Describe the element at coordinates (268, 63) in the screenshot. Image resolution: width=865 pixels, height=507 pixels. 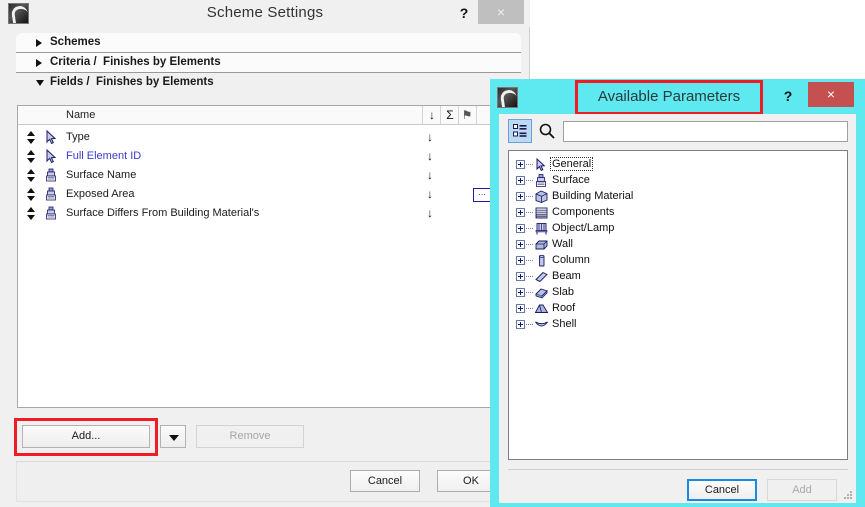
I see `section-header-criteria: Criteria / Finishes by Elements` at that location.